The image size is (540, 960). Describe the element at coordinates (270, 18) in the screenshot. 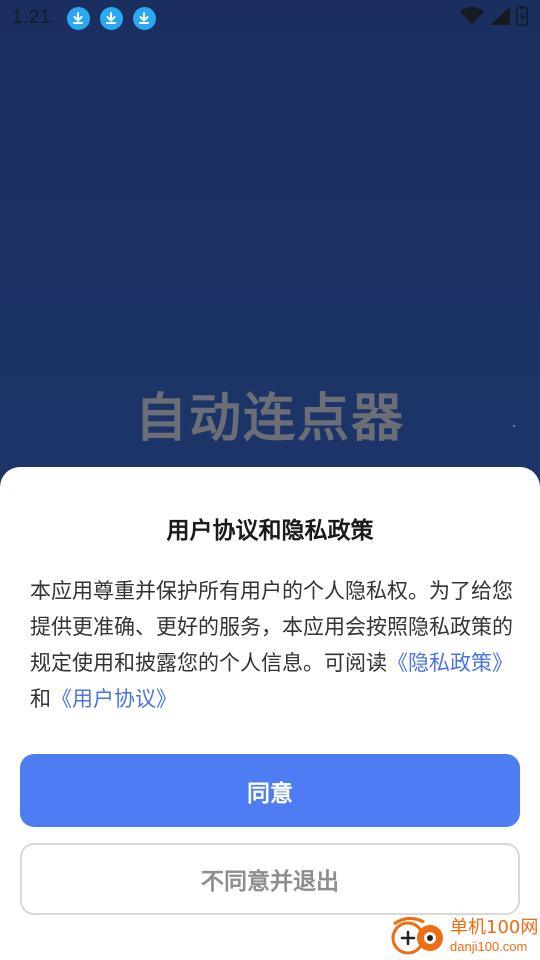

I see `status-bar: 1:21` at that location.